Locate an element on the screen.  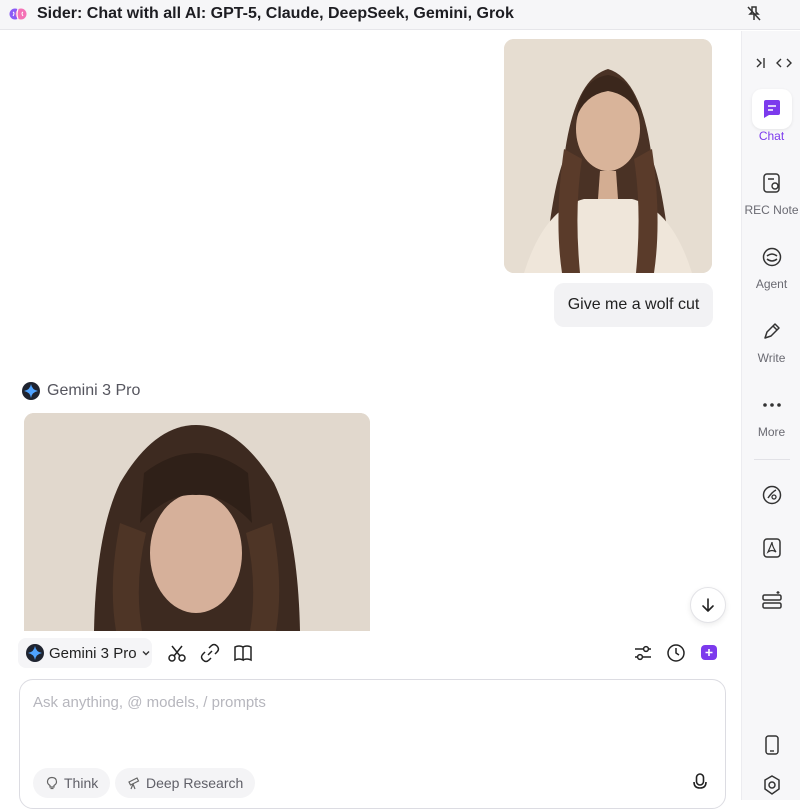
chat-icon is located at coordinates (771, 109).